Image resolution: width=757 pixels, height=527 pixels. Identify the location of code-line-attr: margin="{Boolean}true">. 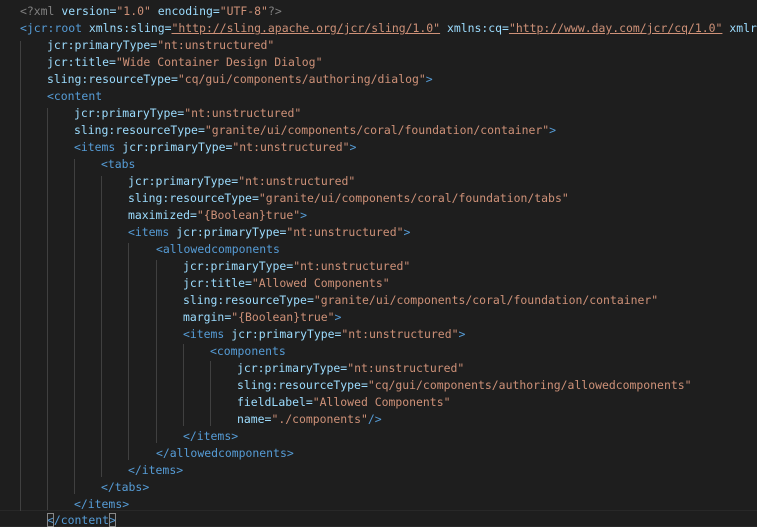
(262, 317).